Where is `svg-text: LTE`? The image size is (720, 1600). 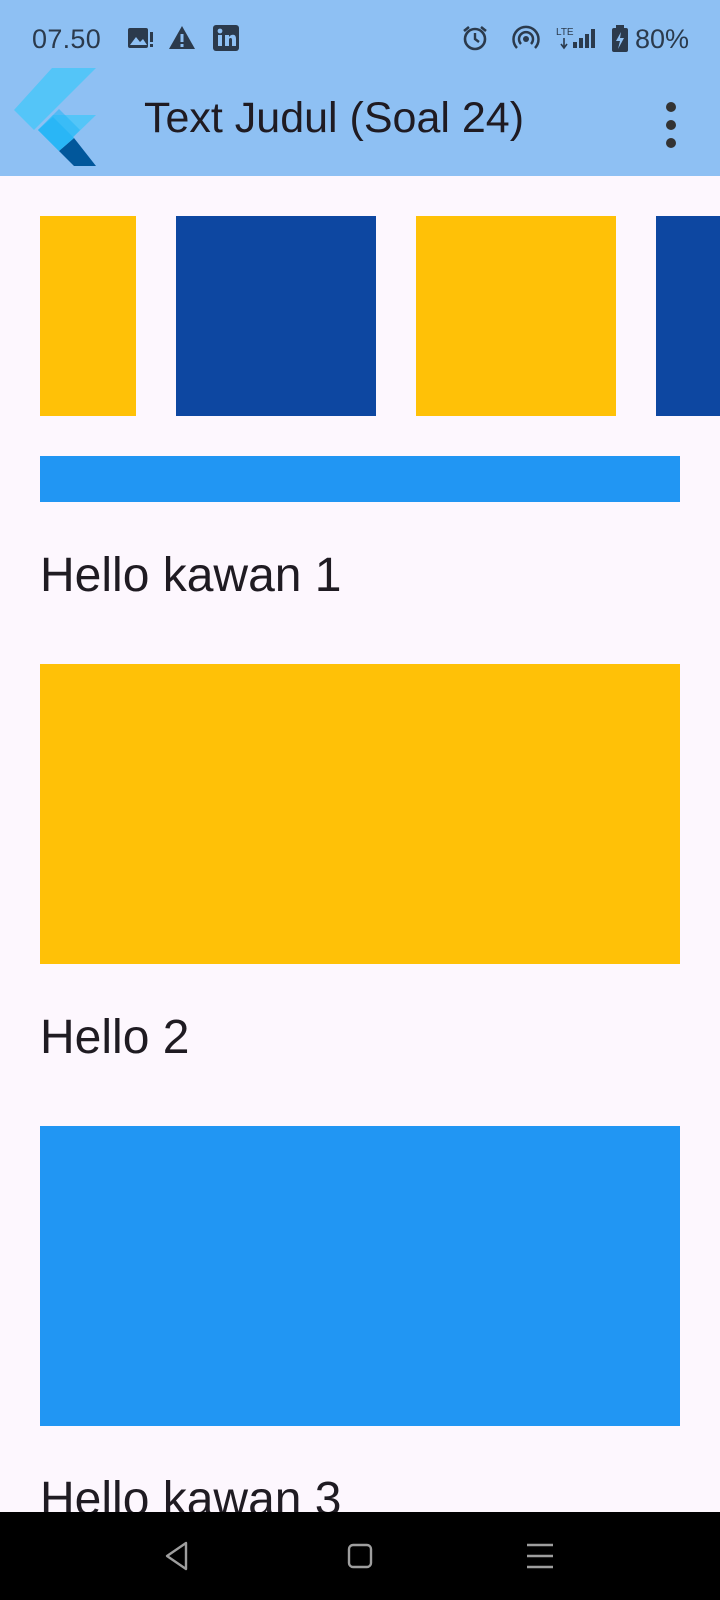
svg-text: LTE is located at coordinates (565, 32).